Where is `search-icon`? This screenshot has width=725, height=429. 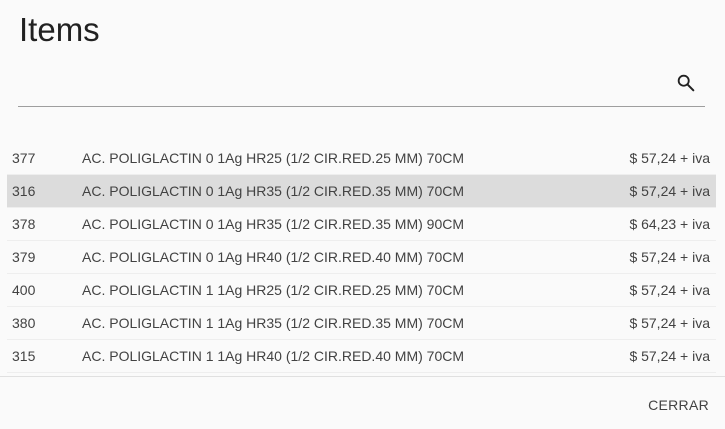 search-icon is located at coordinates (686, 83).